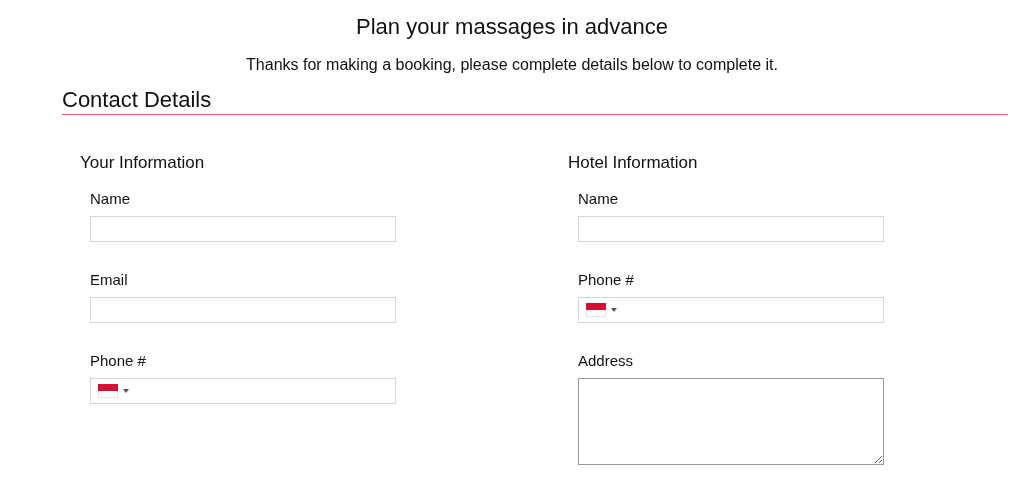 This screenshot has width=1024, height=481. Describe the element at coordinates (142, 163) in the screenshot. I see `group-heading: Your Information` at that location.